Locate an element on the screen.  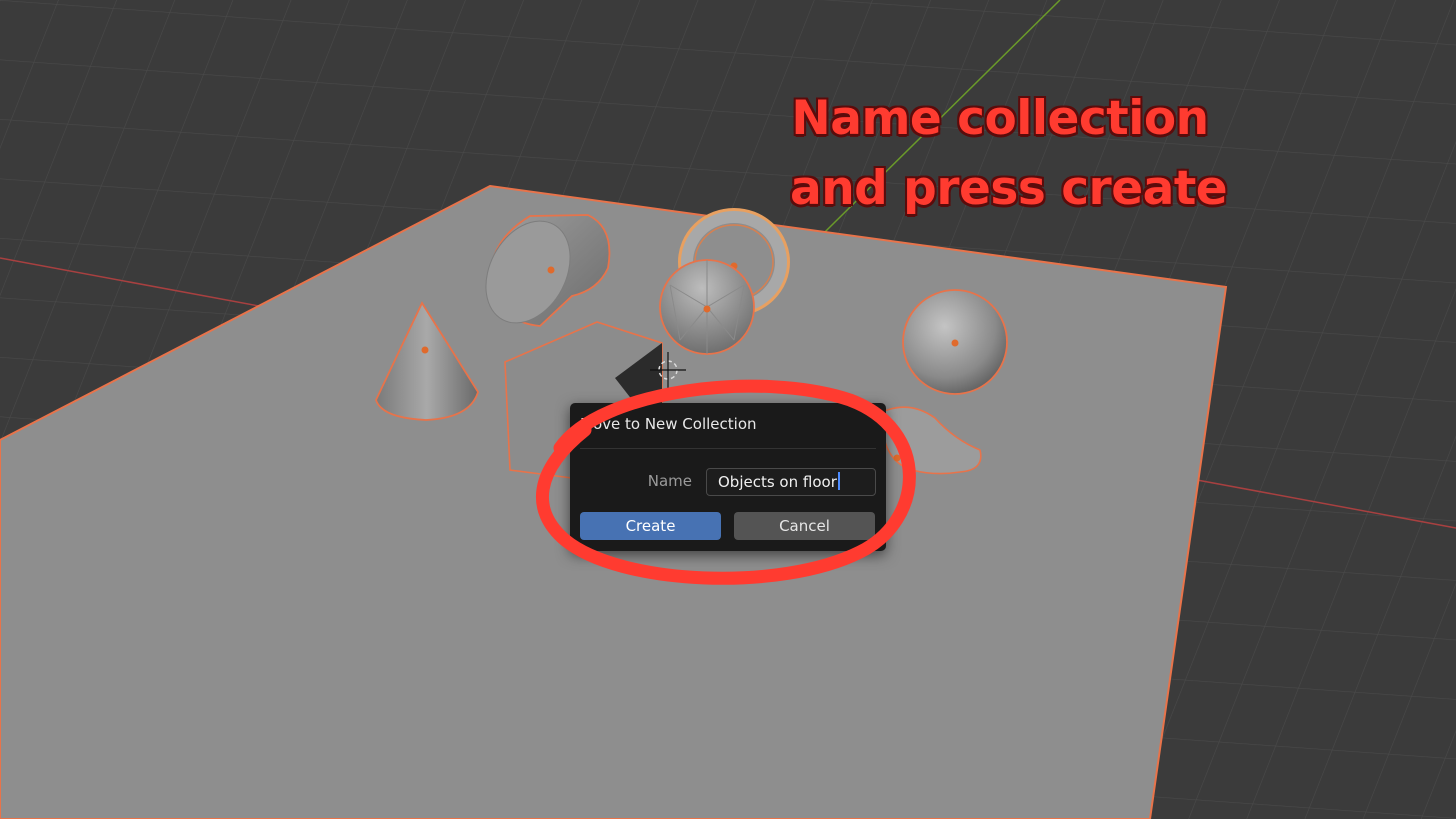
create-button-label: Create is located at coordinates (650, 526).